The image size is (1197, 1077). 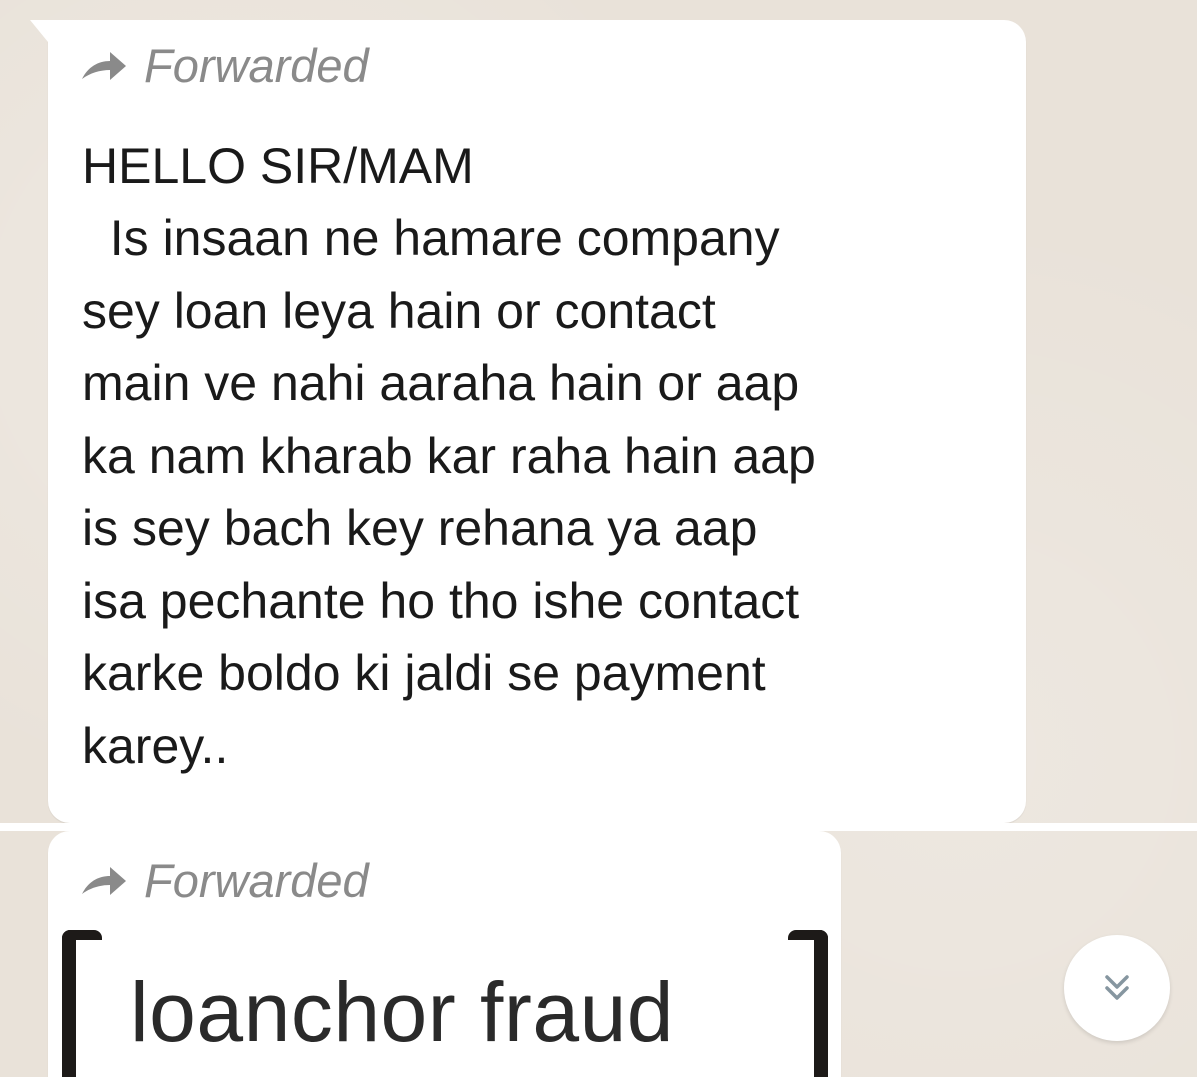 I want to click on scroll-to-bottom-button, so click(x=1117, y=988).